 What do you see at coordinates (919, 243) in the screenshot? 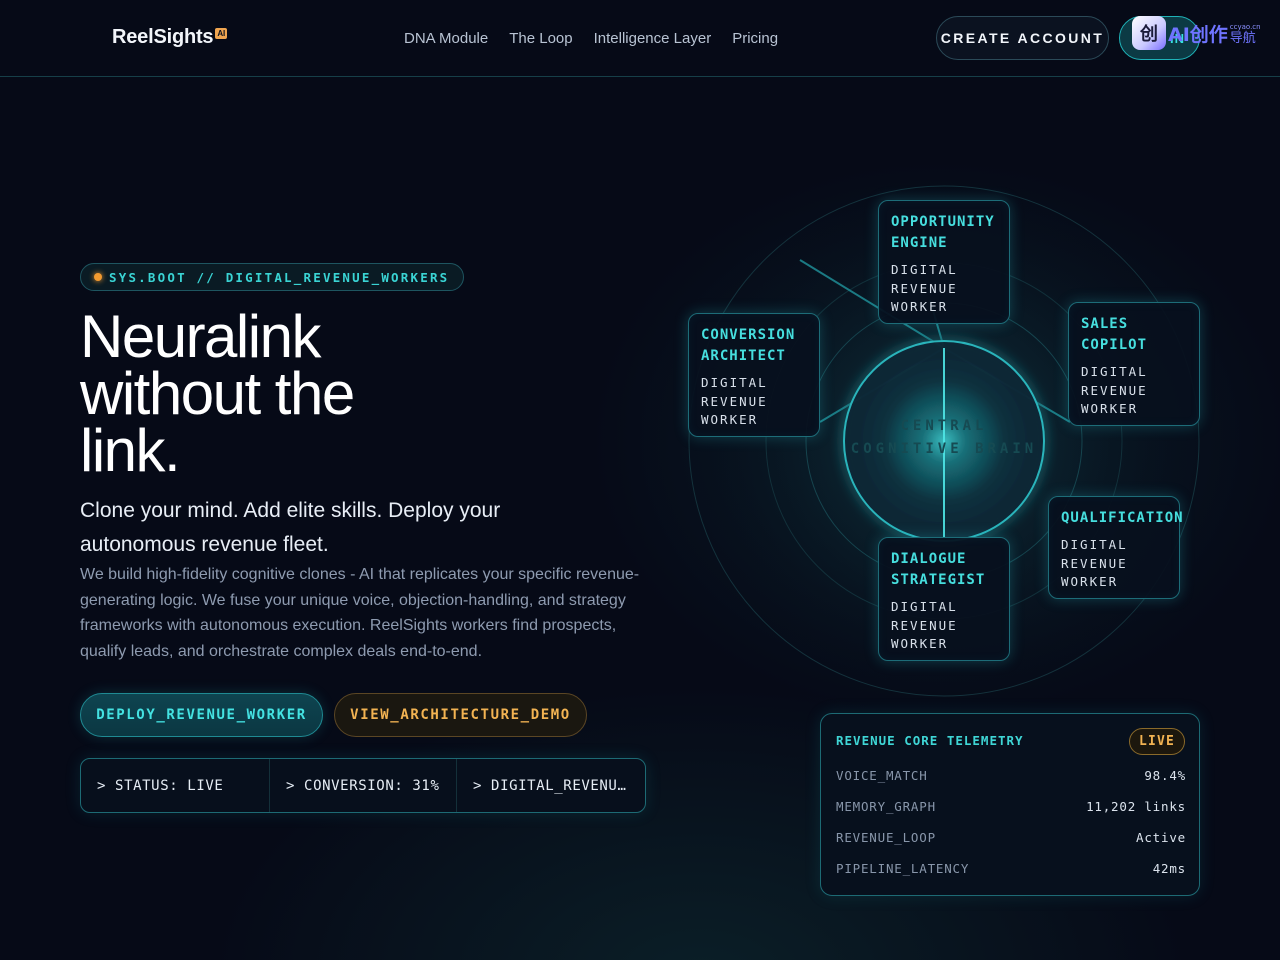
I see `node-title-line: ENGINE` at bounding box center [919, 243].